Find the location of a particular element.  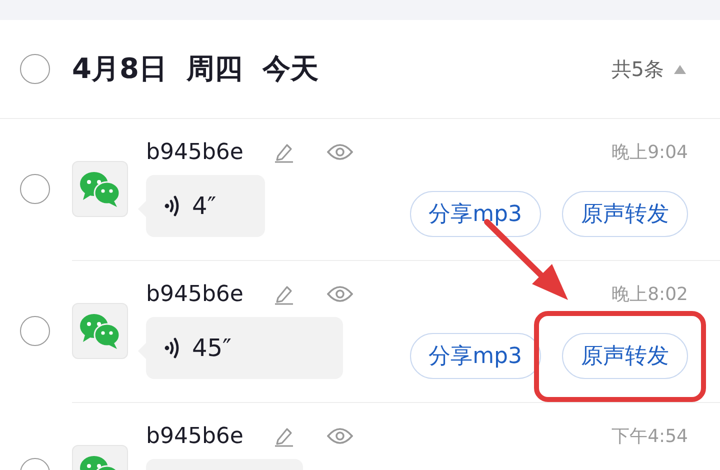

voice-duration: 45″ is located at coordinates (212, 348).